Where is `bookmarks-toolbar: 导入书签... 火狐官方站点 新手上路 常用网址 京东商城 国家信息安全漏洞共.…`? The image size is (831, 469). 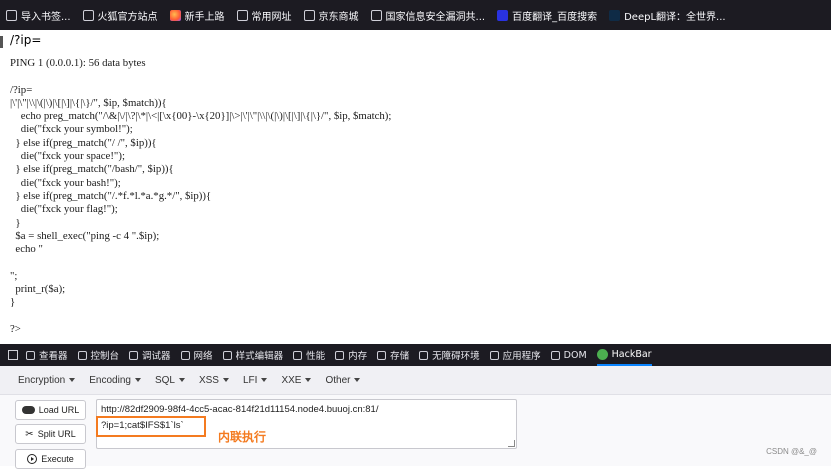 bookmarks-toolbar: 导入书签... 火狐官方站点 新手上路 常用网址 京东商城 国家信息安全漏洞共.… is located at coordinates (415, 15).